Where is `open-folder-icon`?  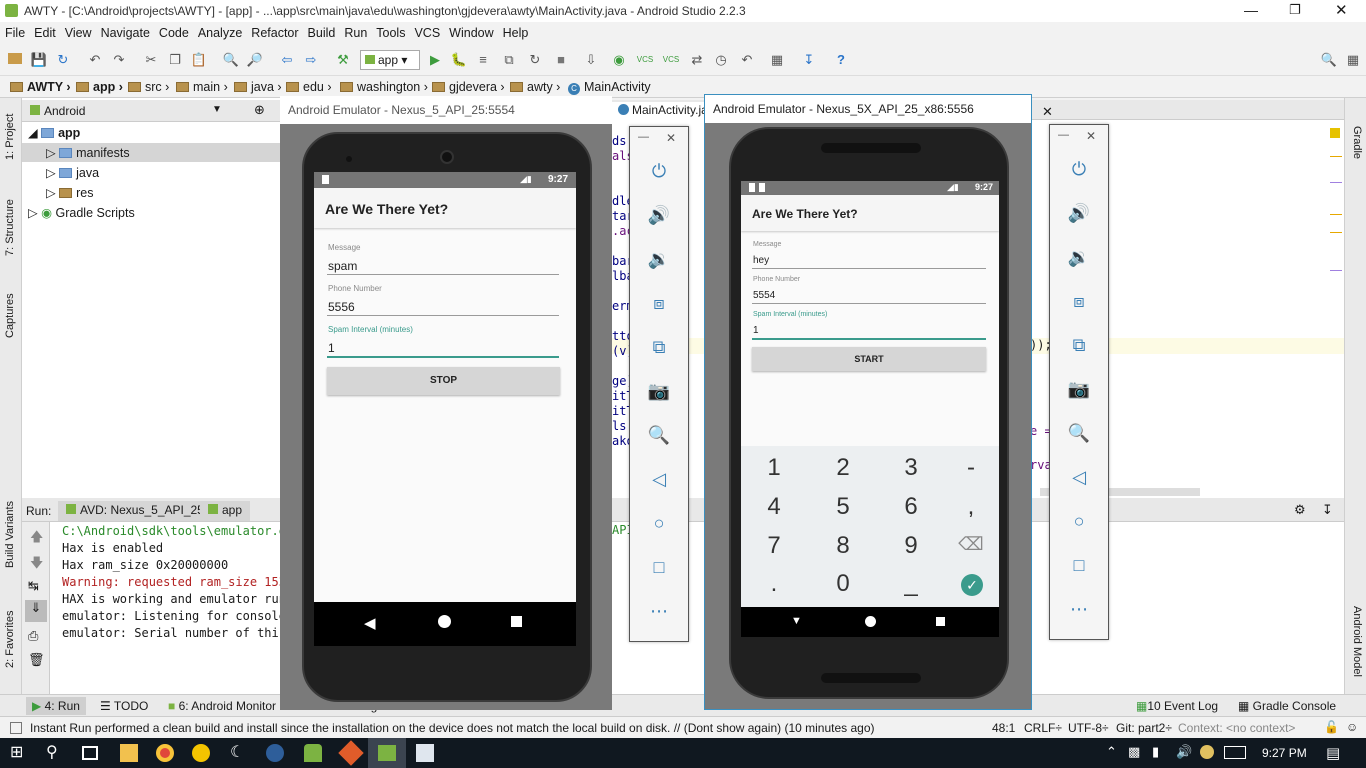
open-folder-icon is located at coordinates (15, 60).